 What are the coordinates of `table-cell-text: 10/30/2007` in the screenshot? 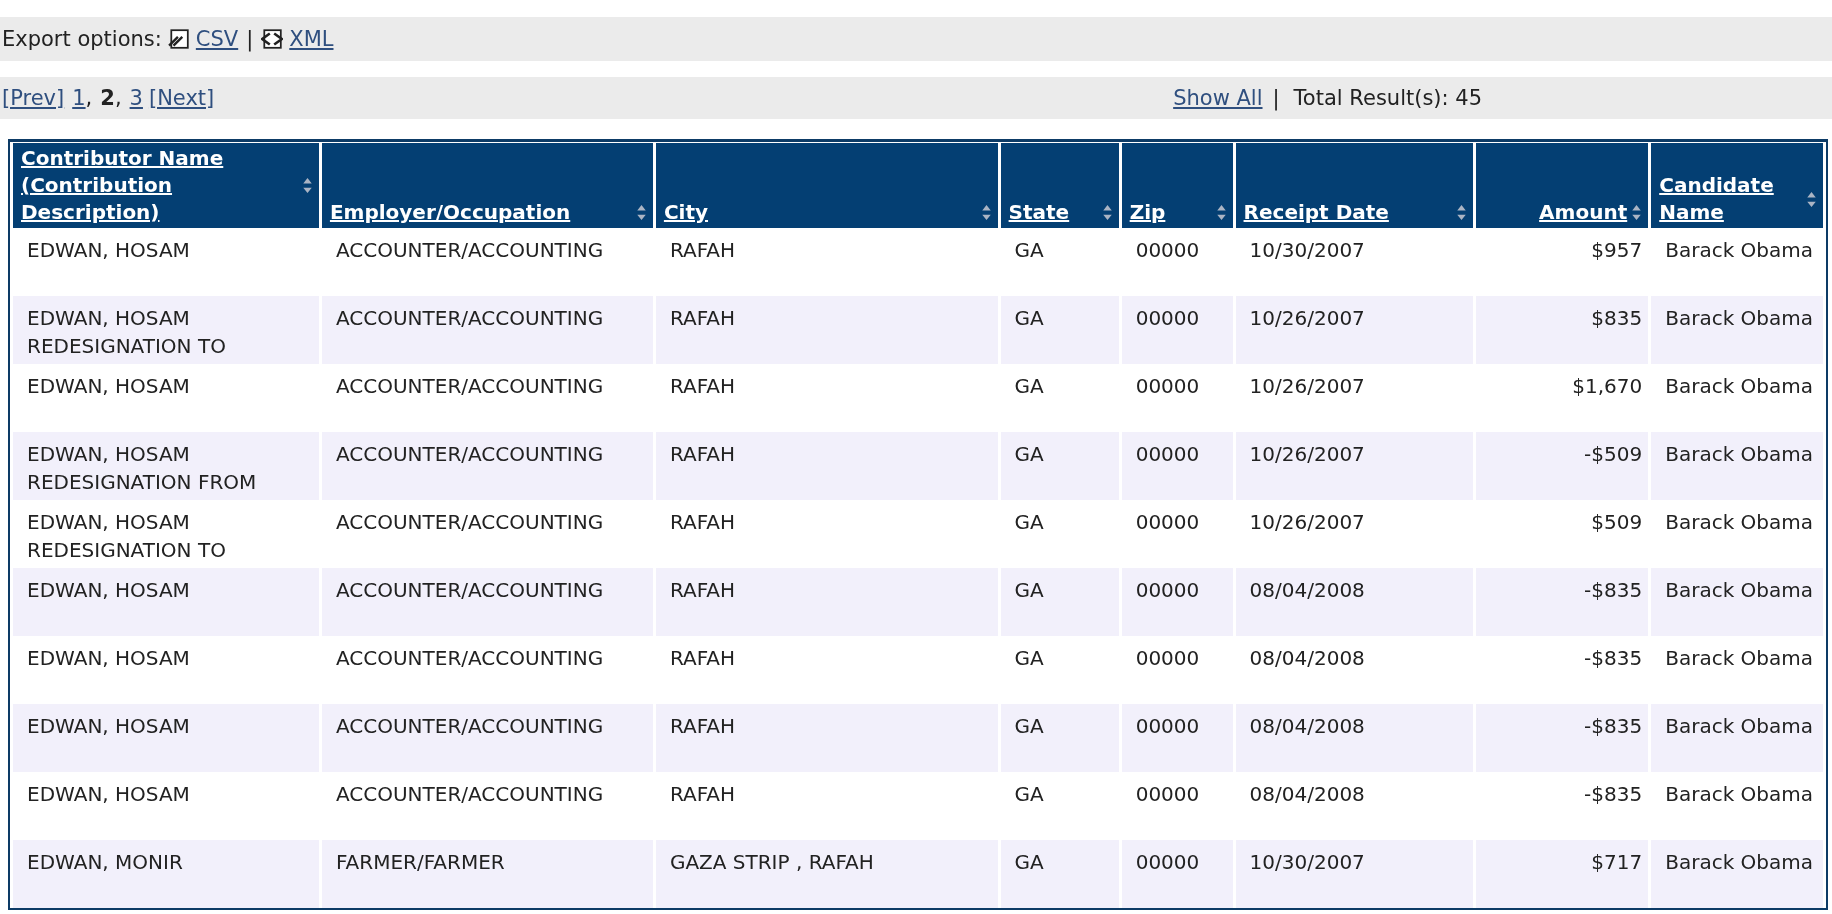 It's located at (1307, 250).